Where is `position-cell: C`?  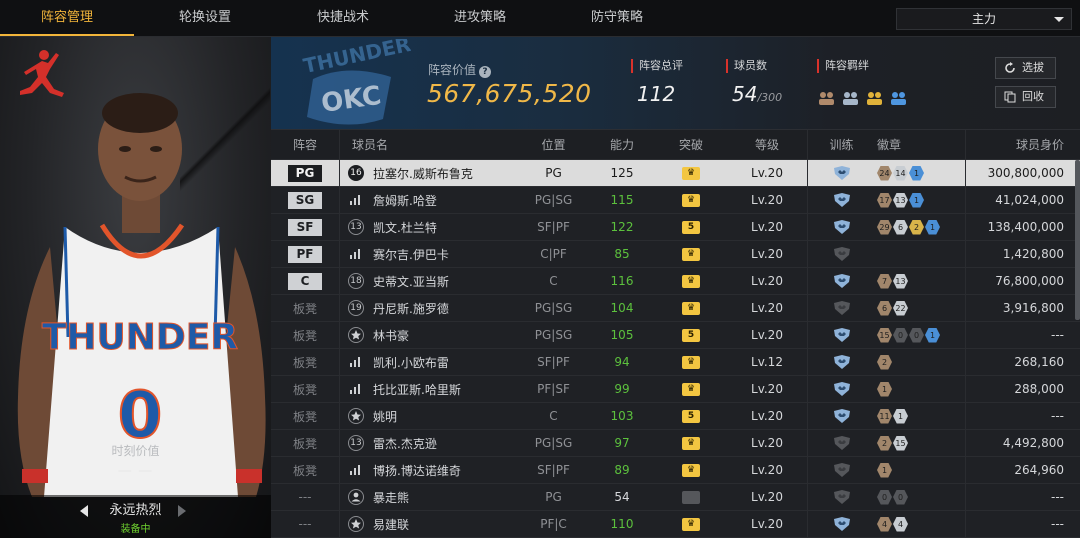 position-cell: C is located at coordinates (553, 416).